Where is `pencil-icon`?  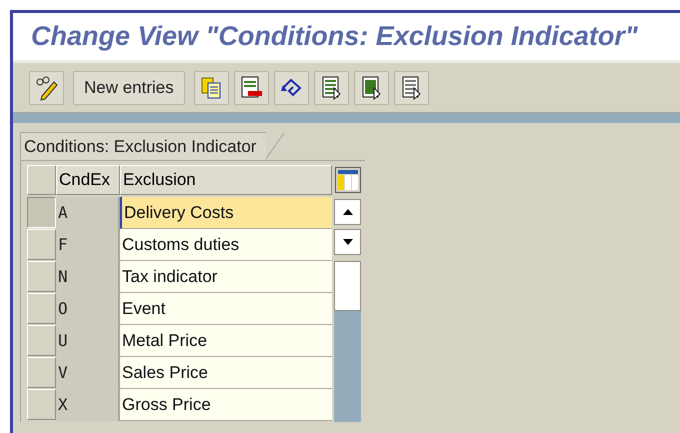 pencil-icon is located at coordinates (47, 87).